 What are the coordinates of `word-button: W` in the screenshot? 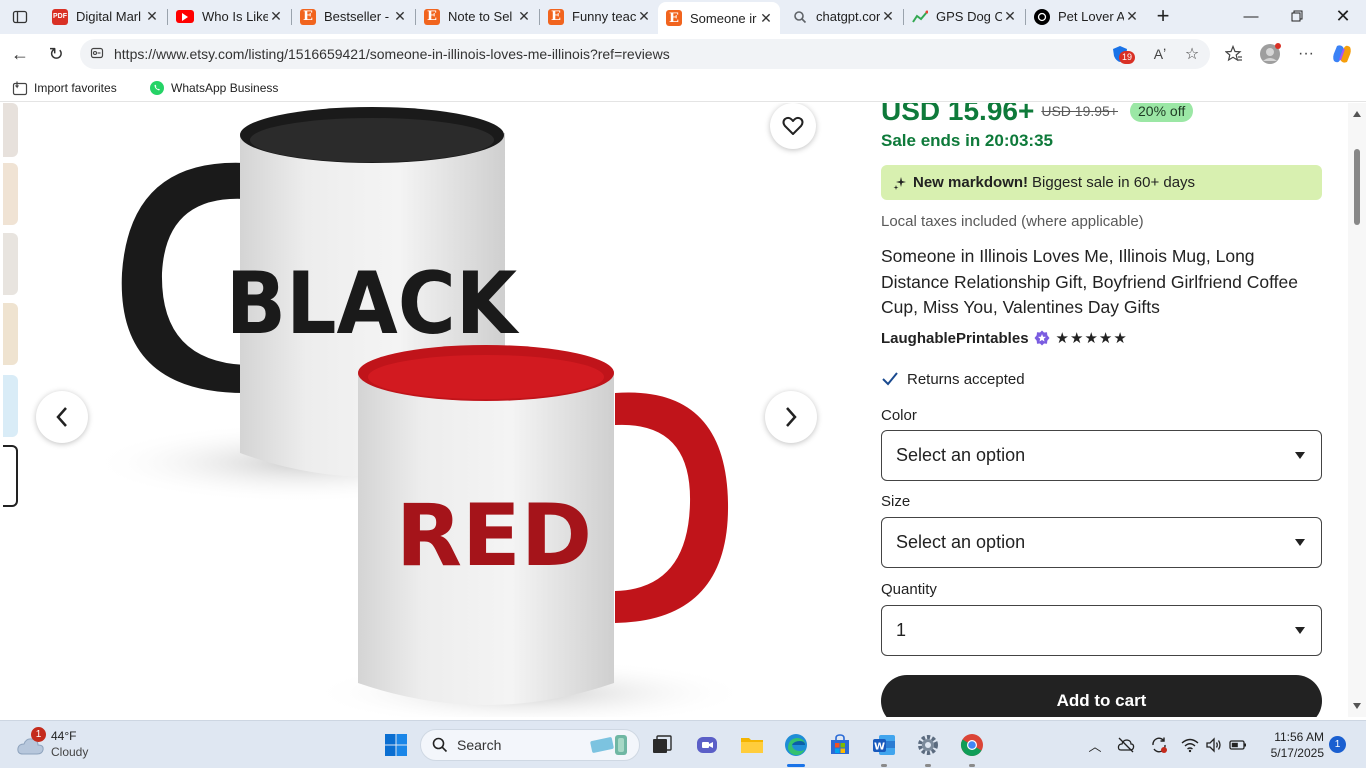 It's located at (884, 745).